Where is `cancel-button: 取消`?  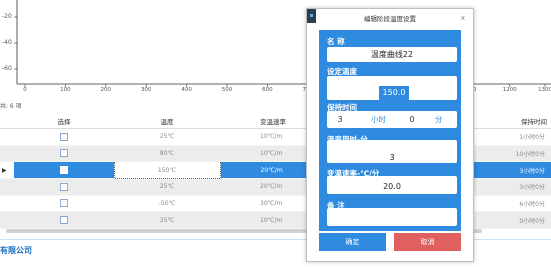 cancel-button: 取消 is located at coordinates (427, 242).